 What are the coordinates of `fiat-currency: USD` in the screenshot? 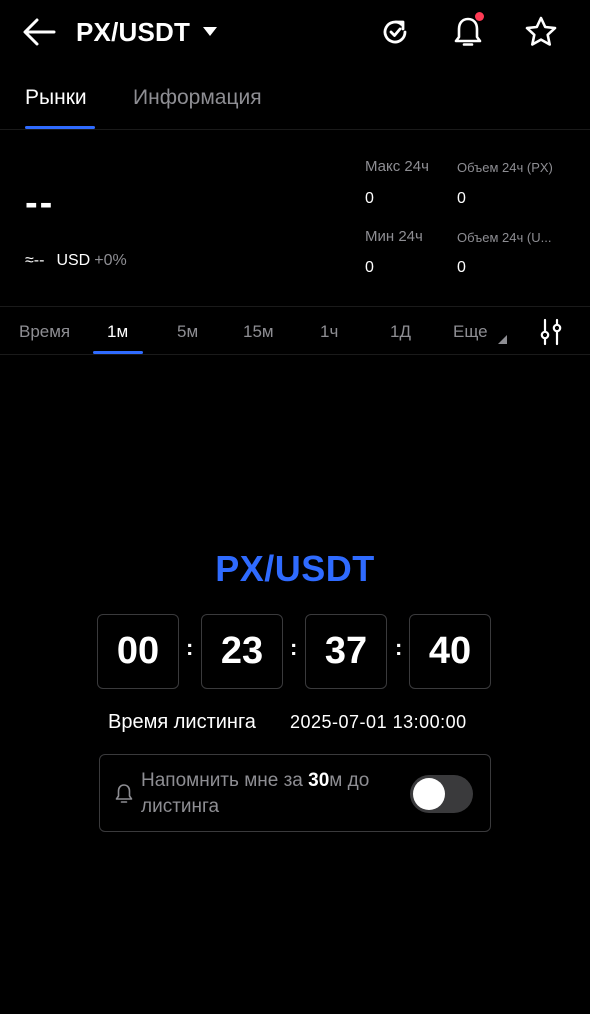 It's located at (73, 260).